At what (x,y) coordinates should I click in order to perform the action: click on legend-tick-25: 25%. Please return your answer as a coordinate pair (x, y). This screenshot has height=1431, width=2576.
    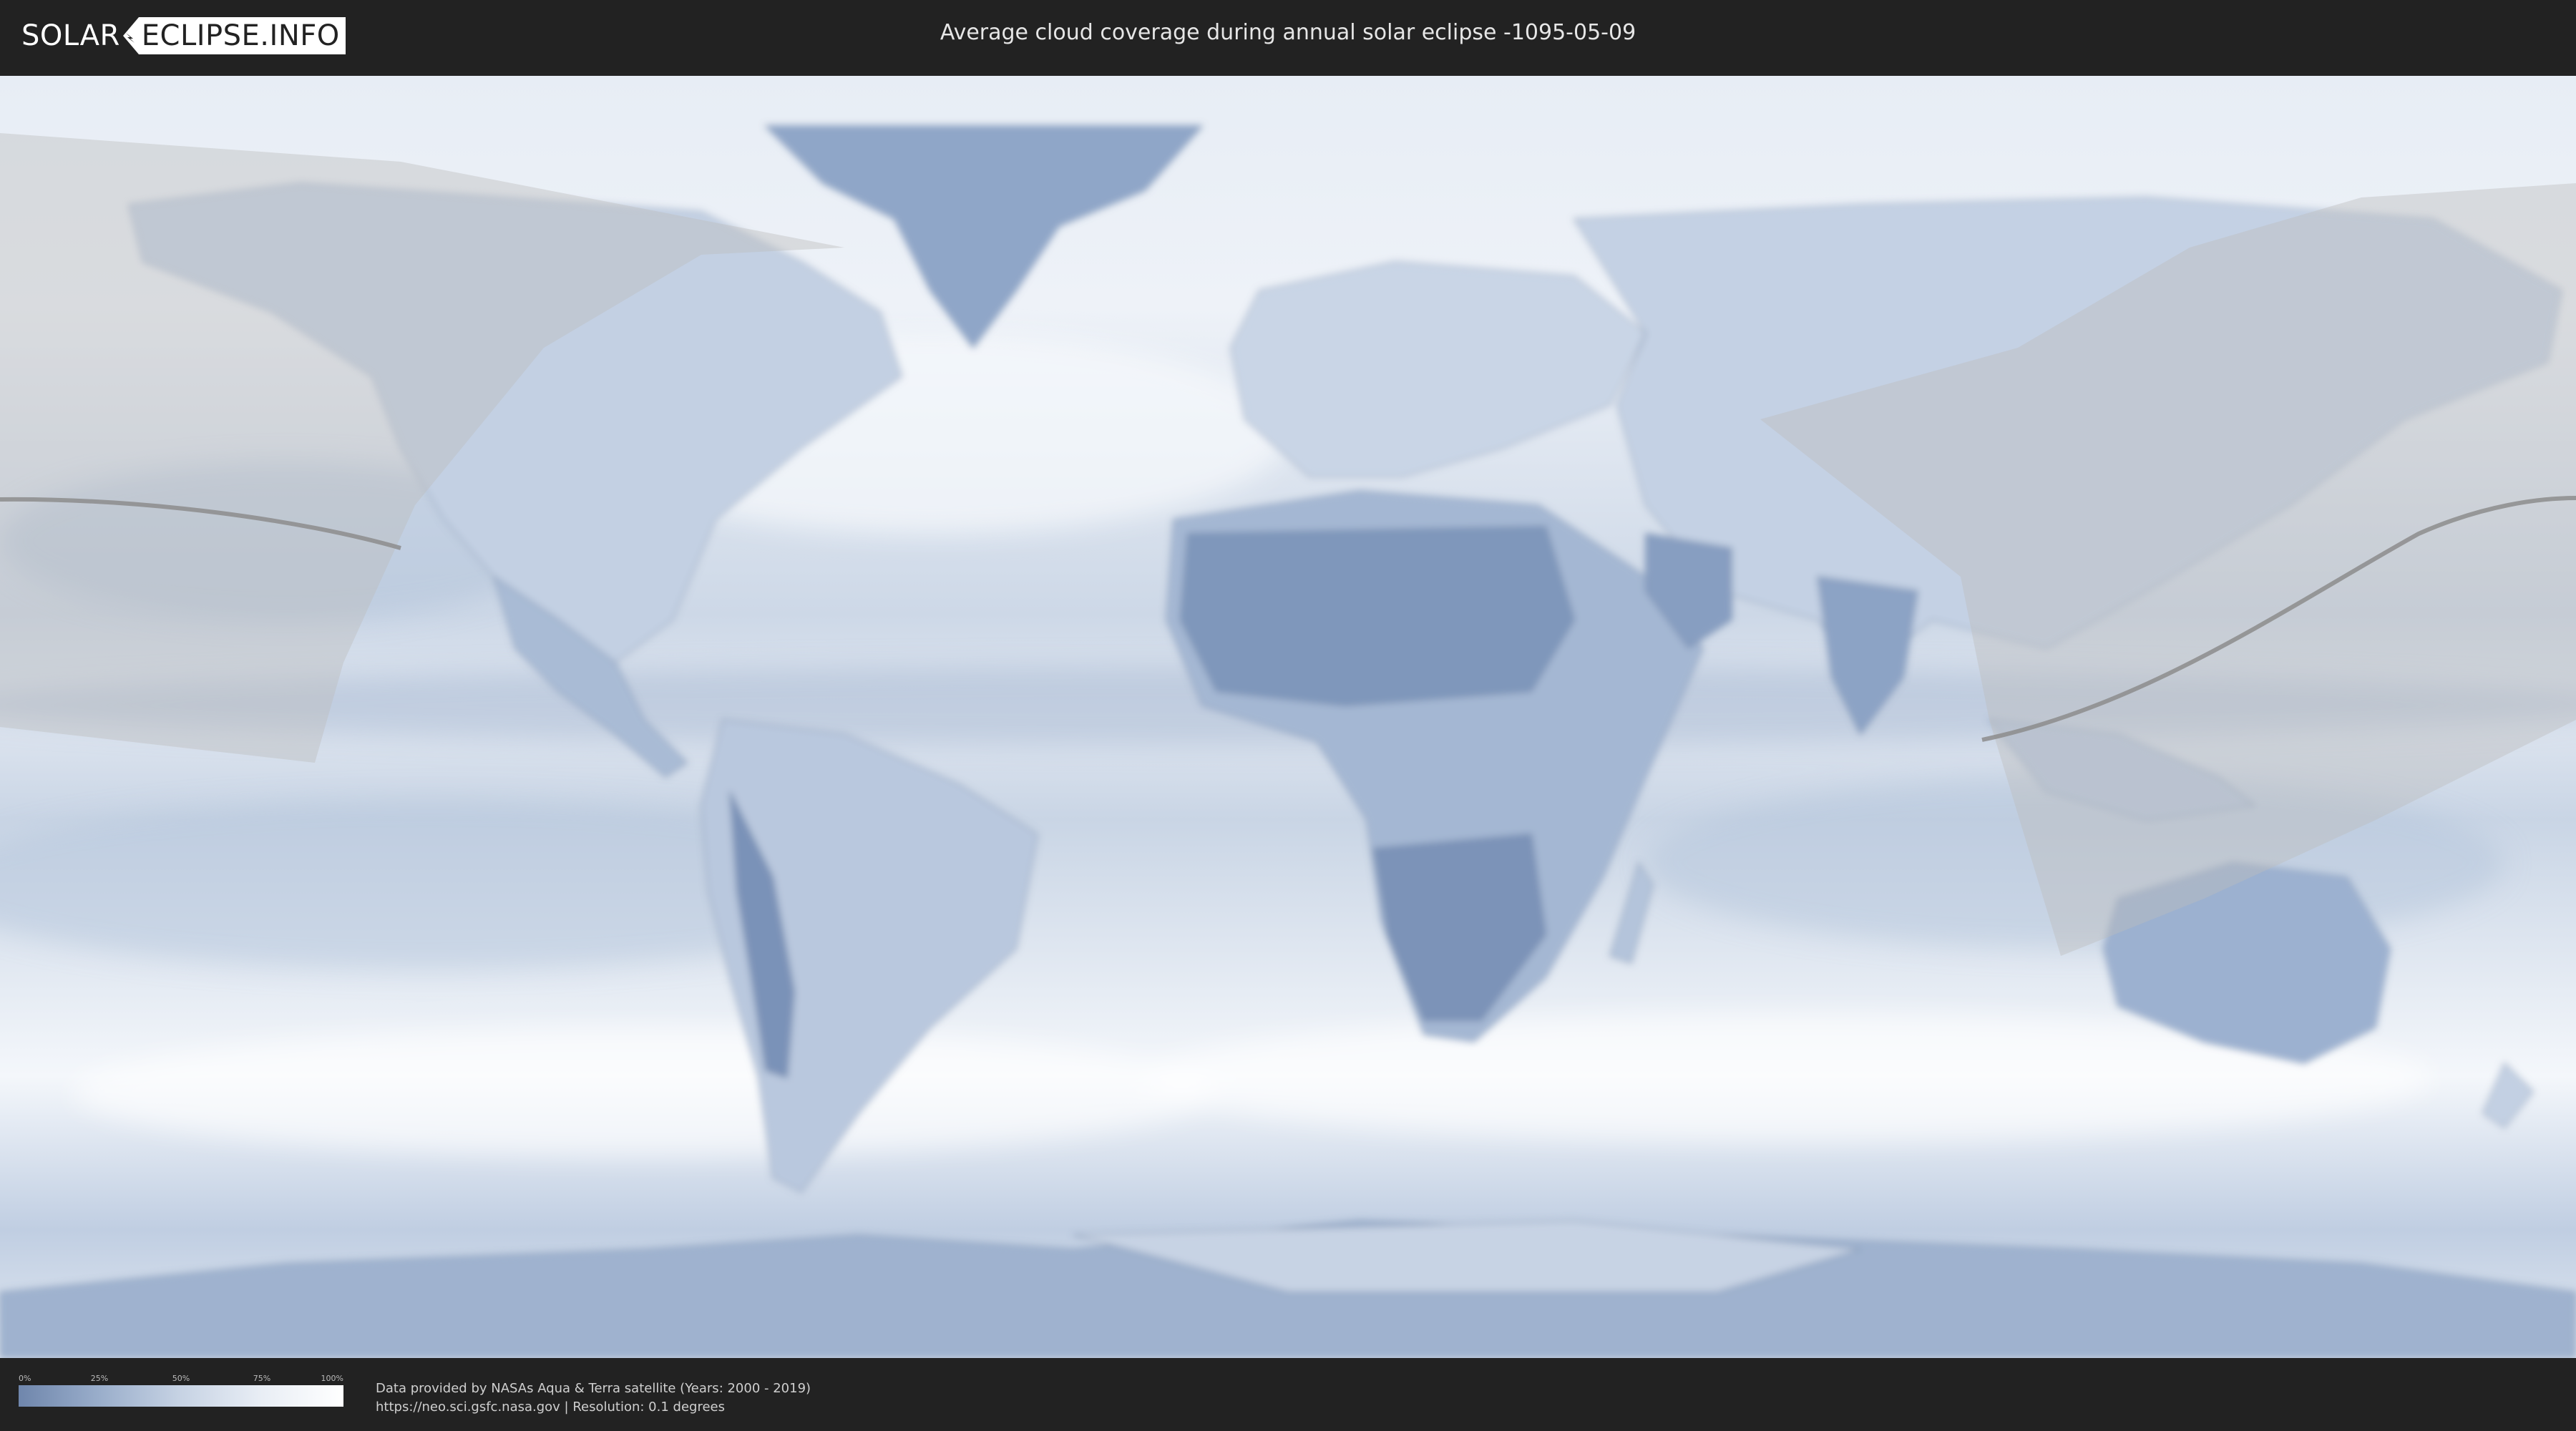
    Looking at the image, I should click on (100, 1378).